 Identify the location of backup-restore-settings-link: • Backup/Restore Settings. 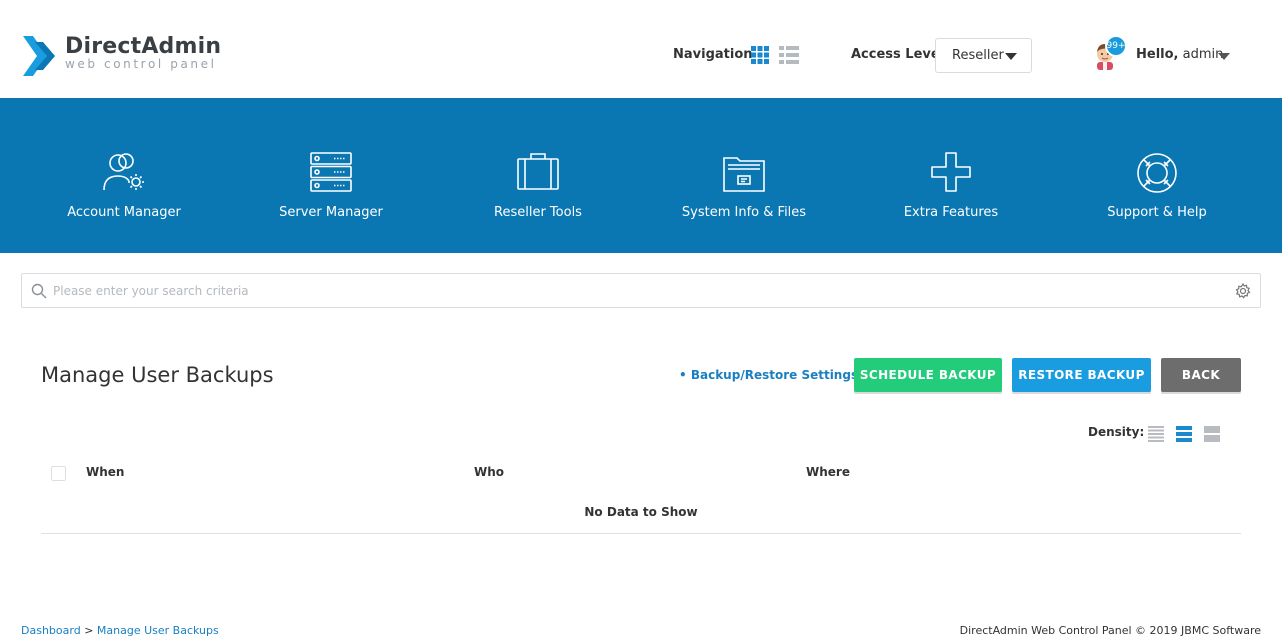
(768, 375).